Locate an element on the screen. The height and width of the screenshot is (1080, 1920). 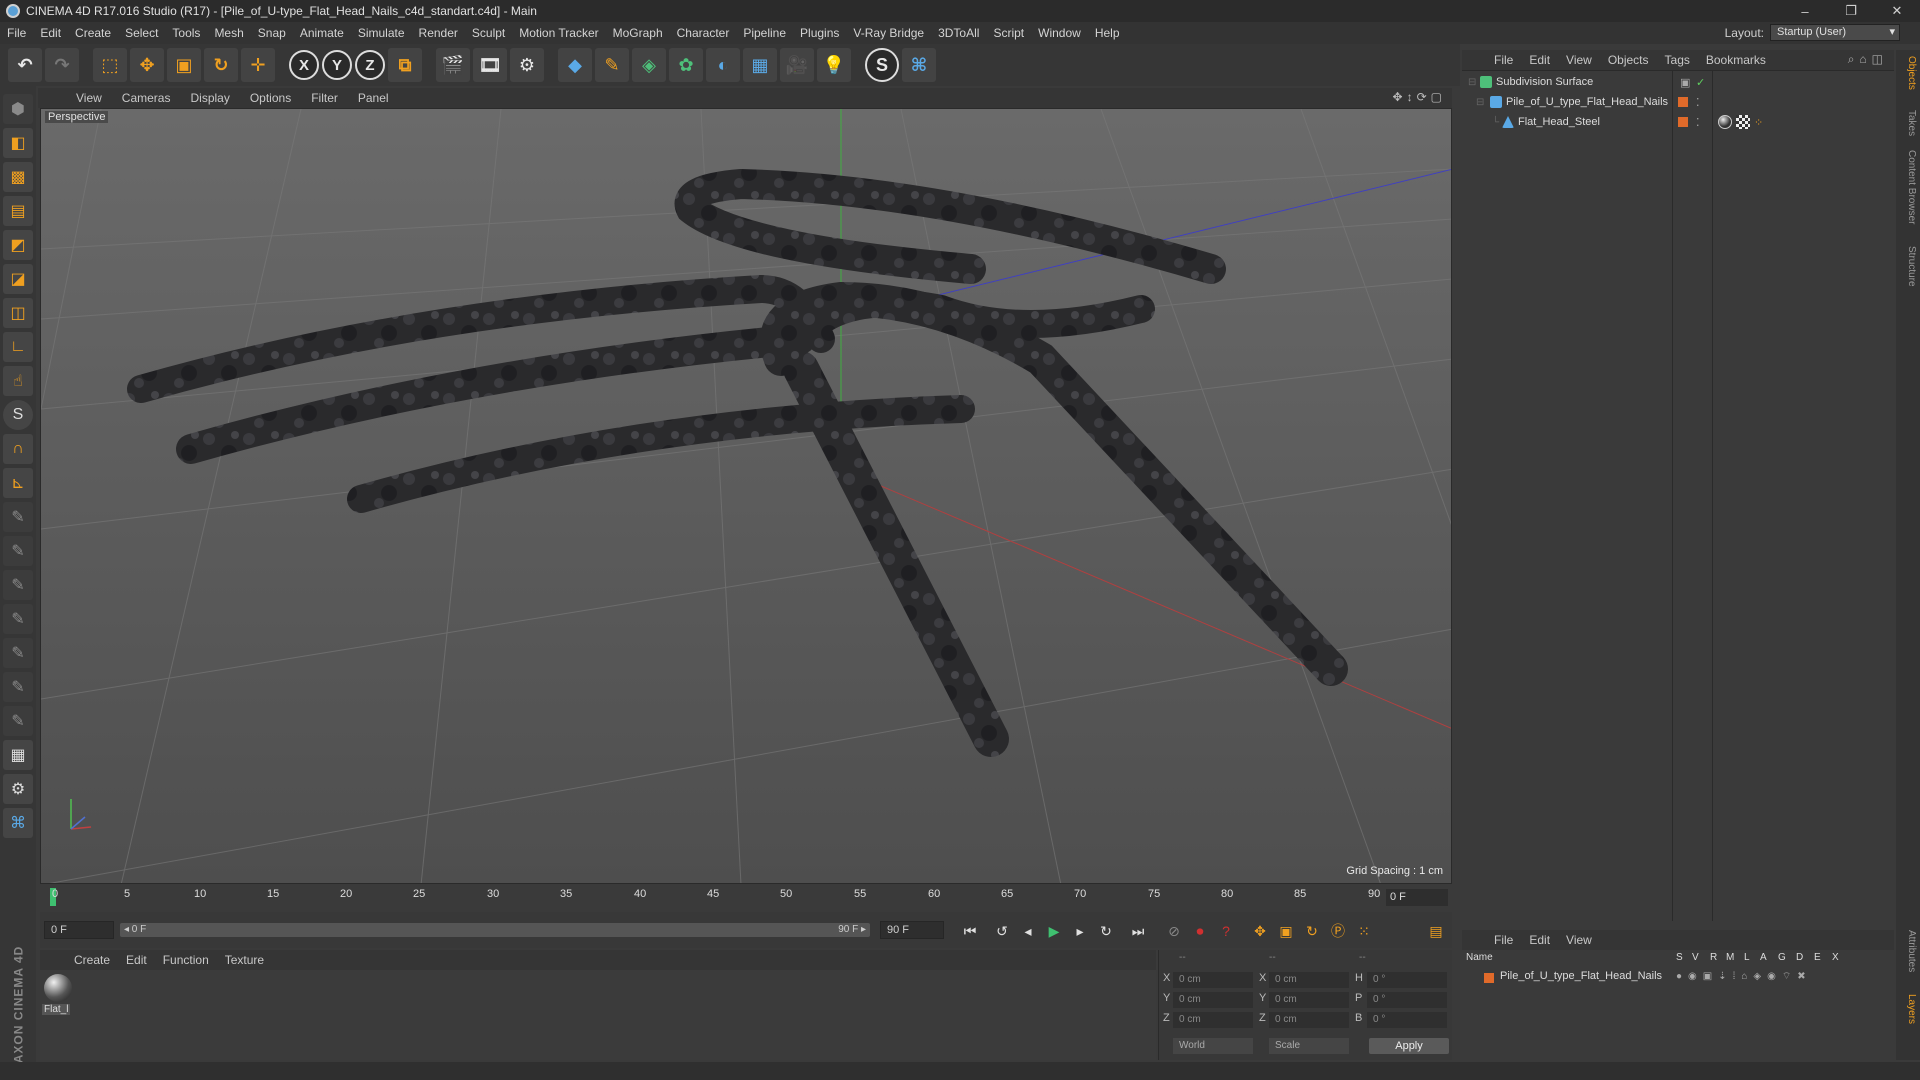
layer-color-swatch is located at coordinates (1489, 978).